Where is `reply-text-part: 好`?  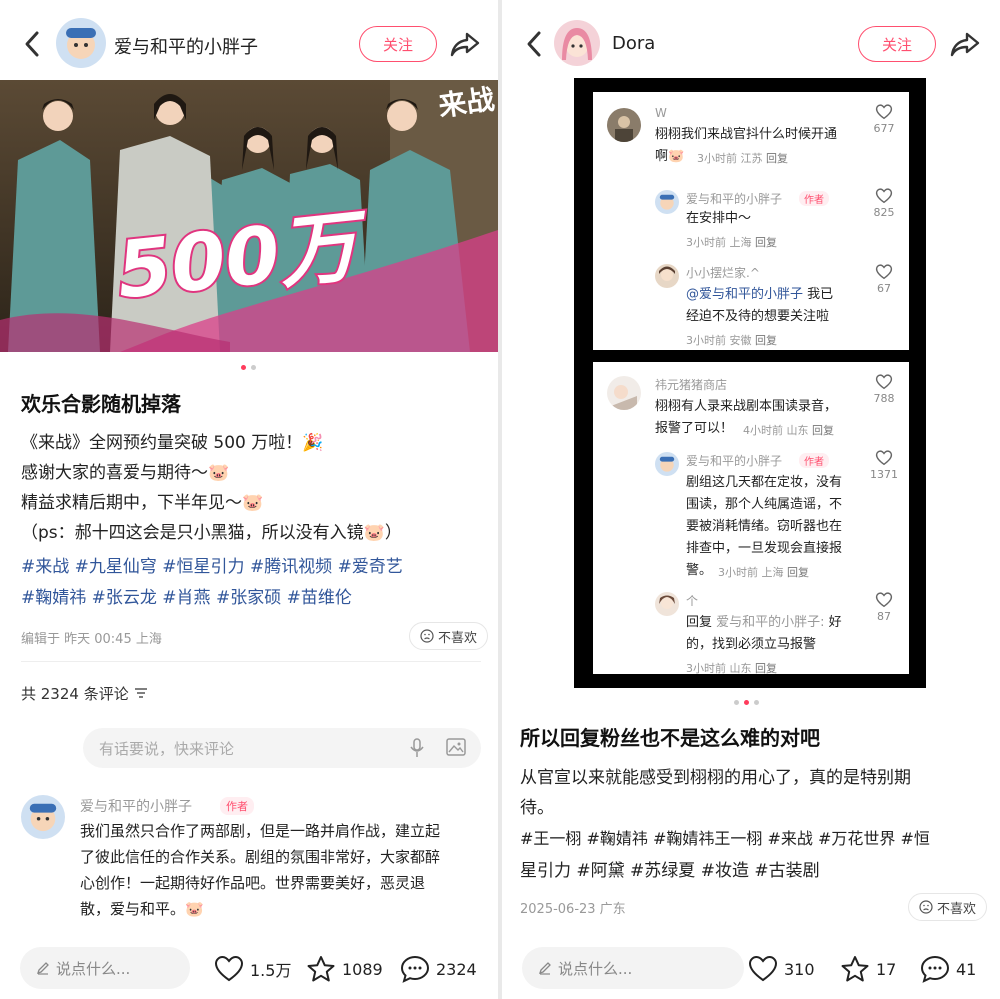
reply-text-part: 好 is located at coordinates (833, 622).